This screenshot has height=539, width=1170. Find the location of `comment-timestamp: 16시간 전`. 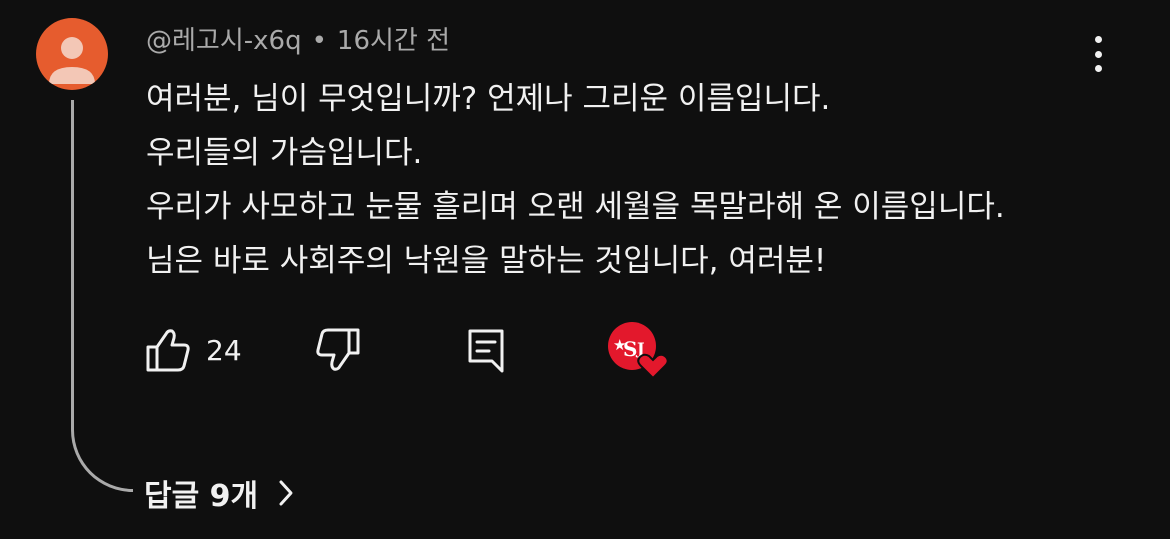

comment-timestamp: 16시간 전 is located at coordinates (393, 41).